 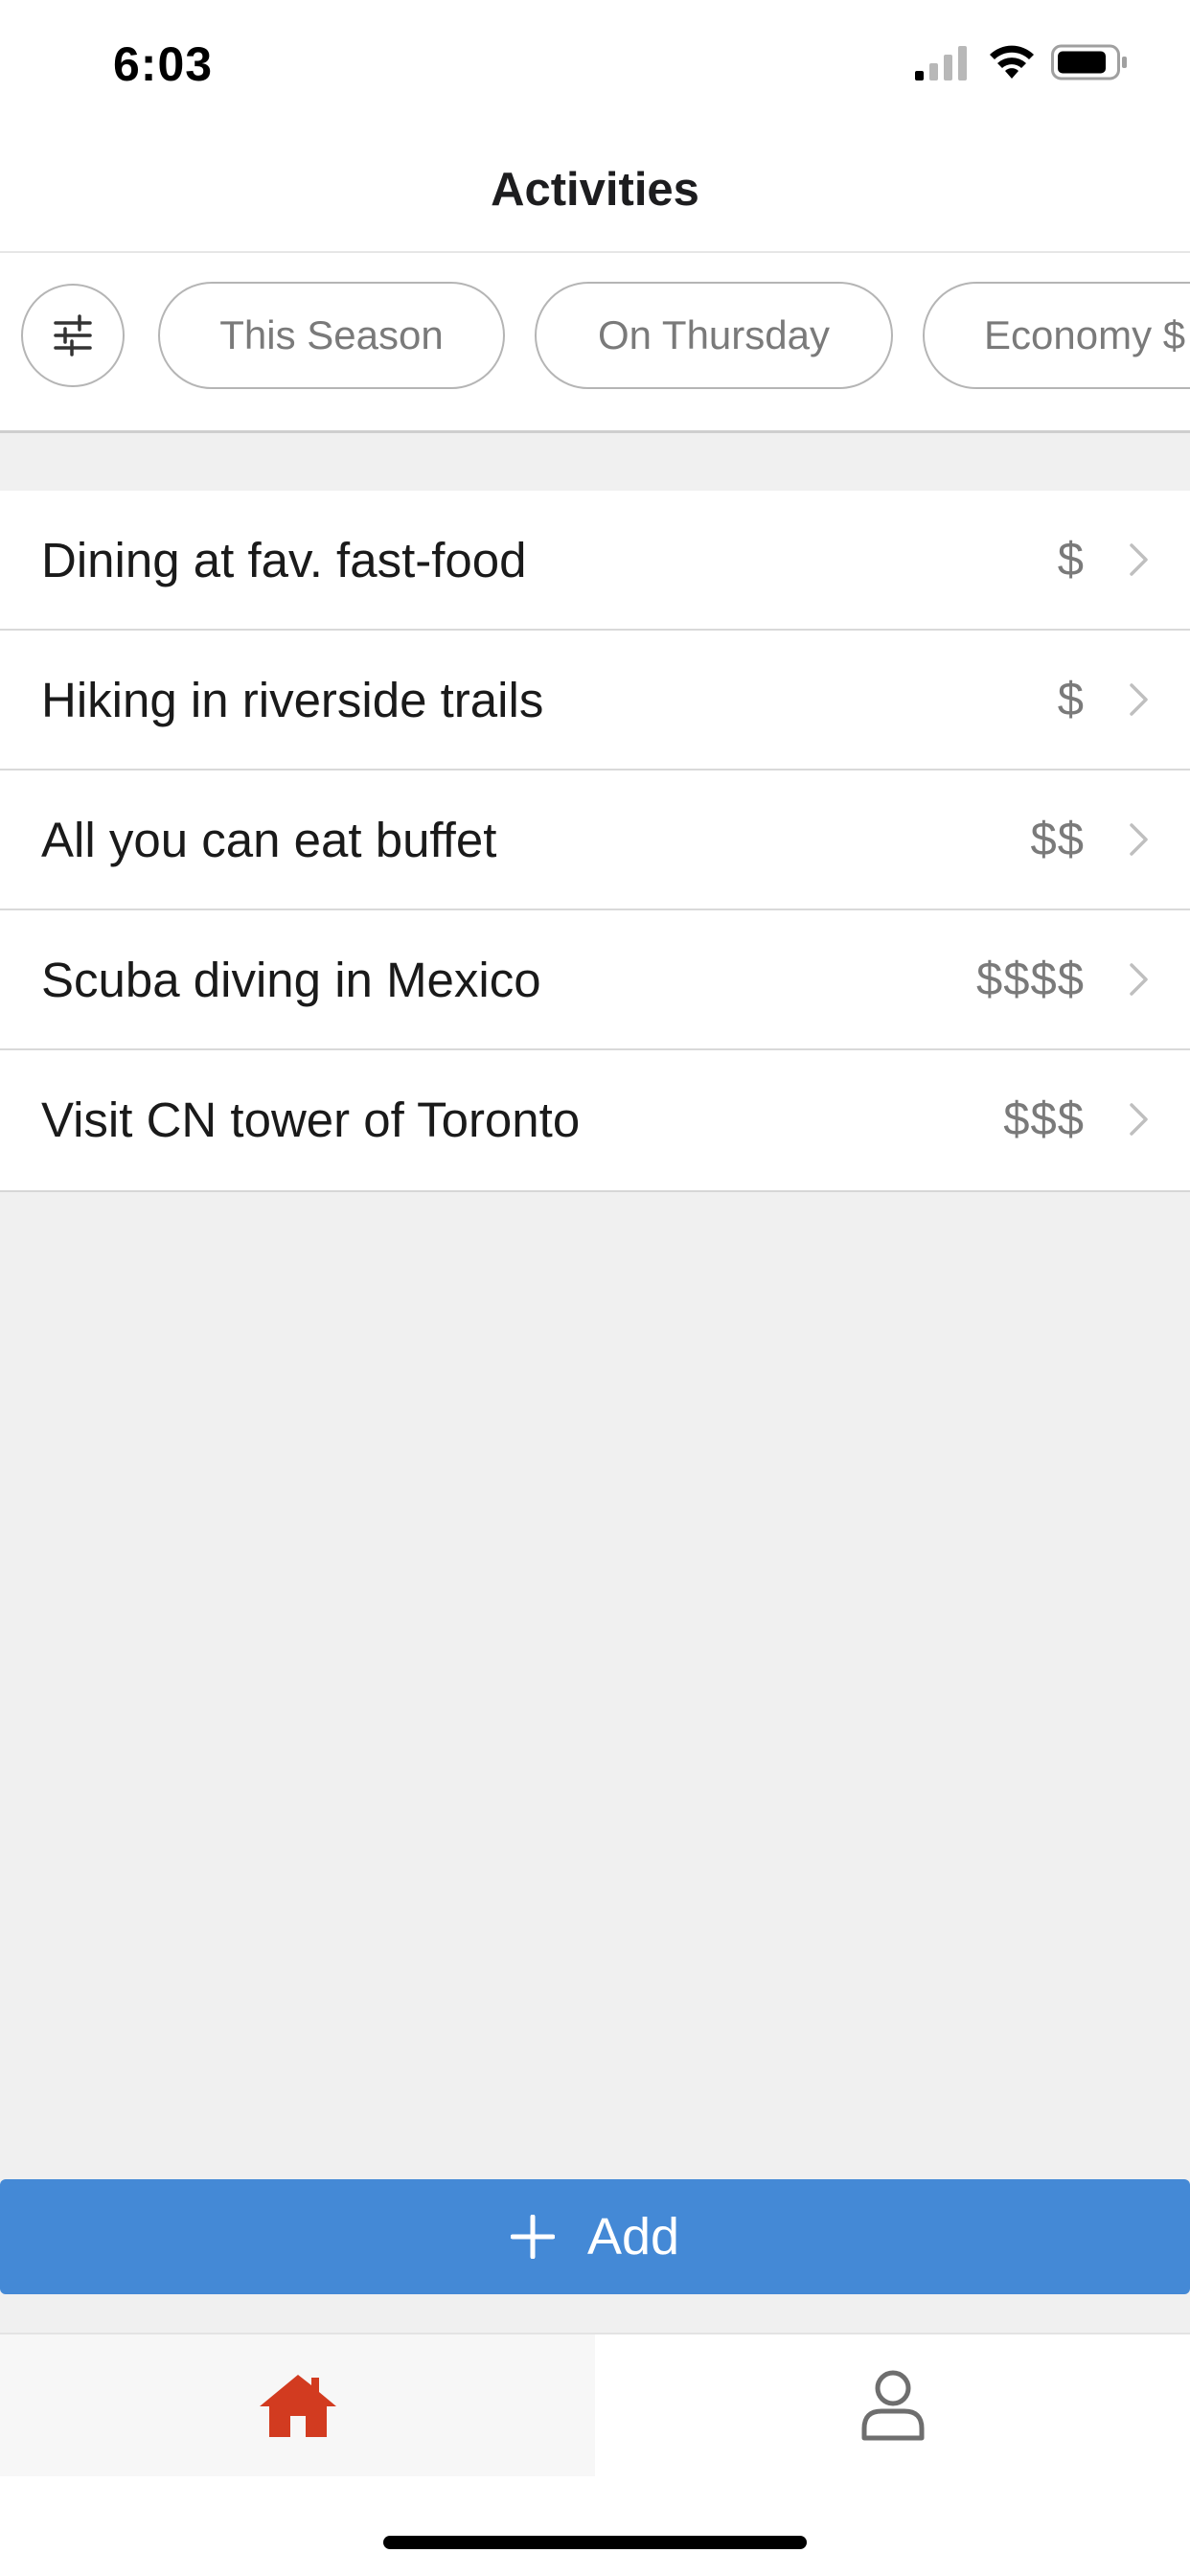 I want to click on sliders-icon, so click(x=73, y=335).